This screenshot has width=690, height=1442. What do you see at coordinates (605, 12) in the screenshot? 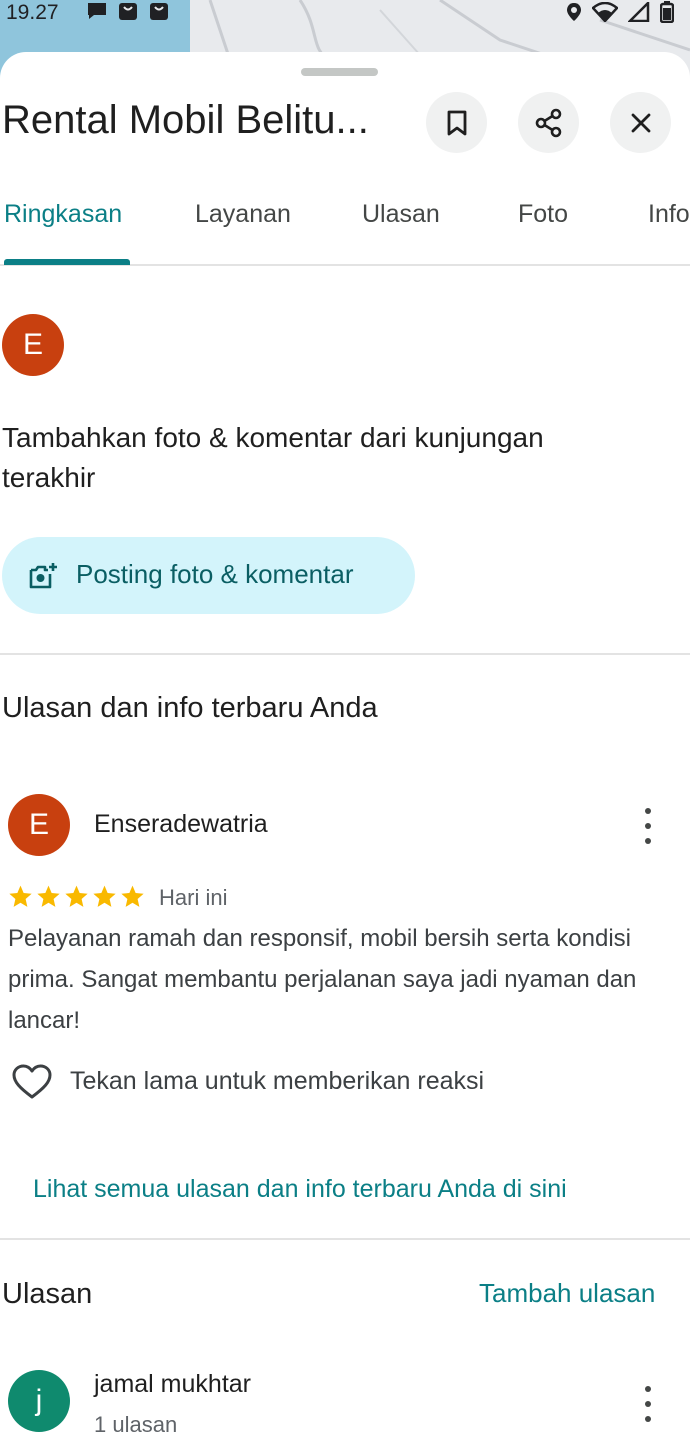
I see `wifi-icon` at bounding box center [605, 12].